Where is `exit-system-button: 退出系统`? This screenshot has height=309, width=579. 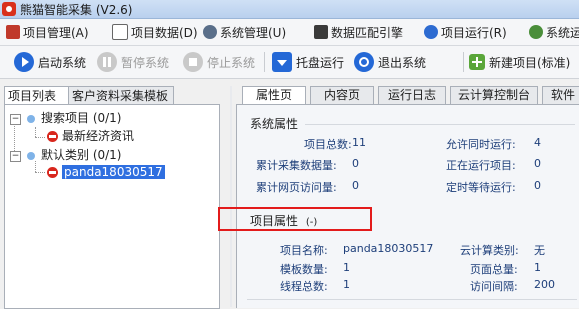 exit-system-button: 退出系统 is located at coordinates (390, 62).